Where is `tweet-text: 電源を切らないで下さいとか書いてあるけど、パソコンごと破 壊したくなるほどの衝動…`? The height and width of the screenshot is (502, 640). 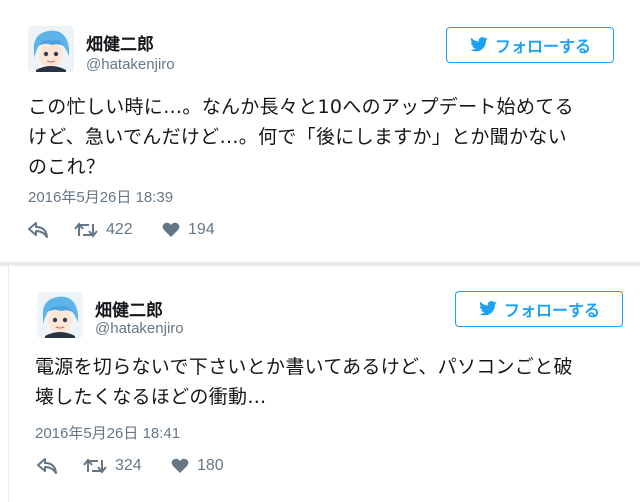 tweet-text: 電源を切らないで下さいとか書いてあるけど、パソコンごと破 壊したくなるほどの衝動… is located at coordinates (335, 382).